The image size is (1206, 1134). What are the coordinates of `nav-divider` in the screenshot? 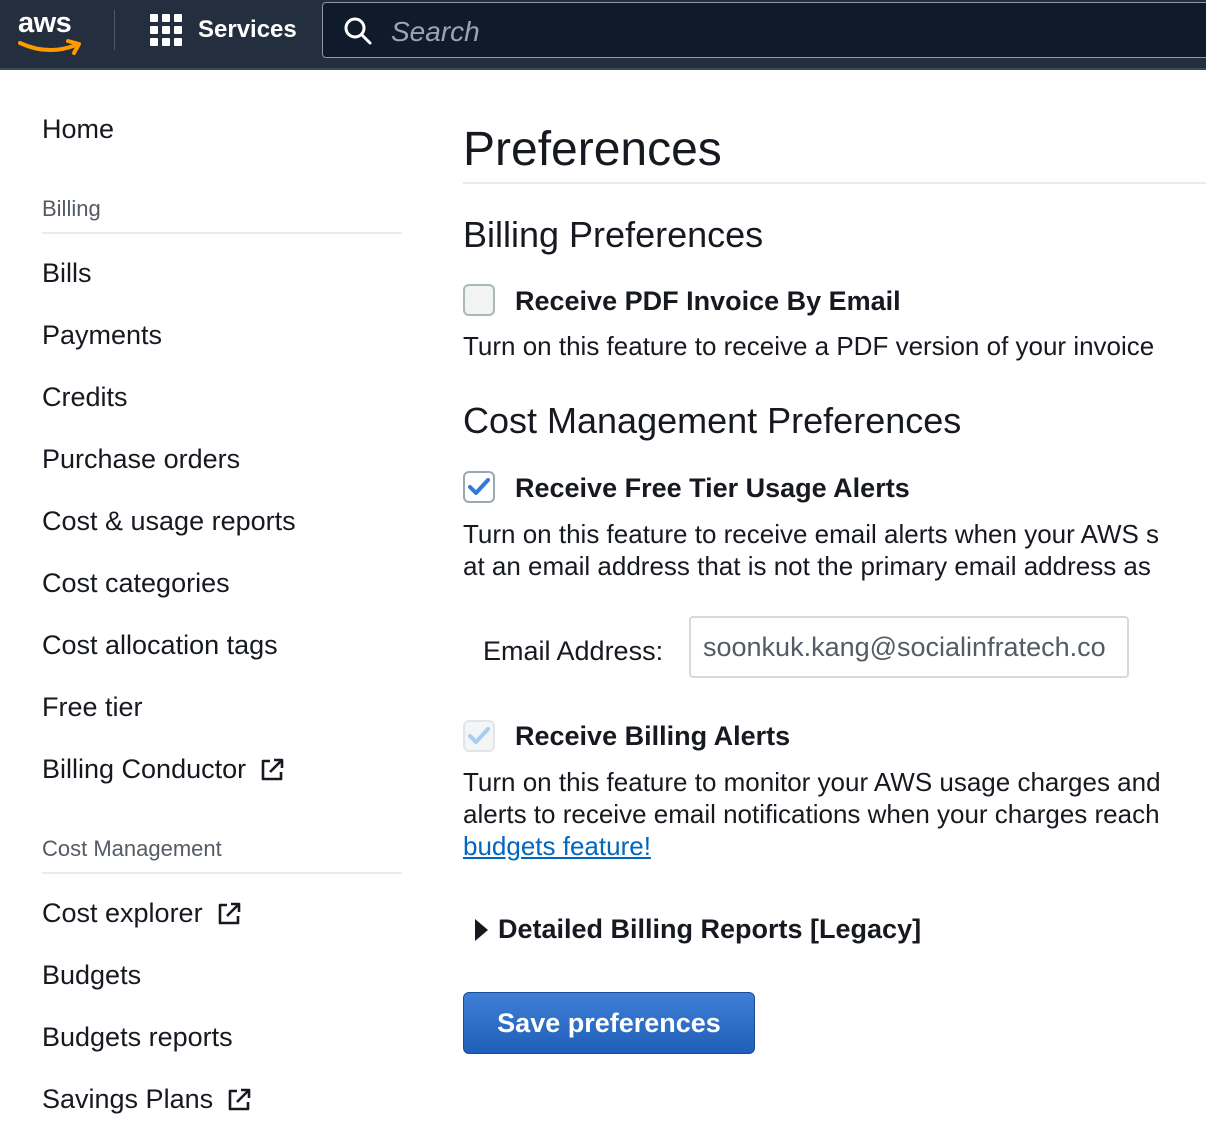 It's located at (114, 30).